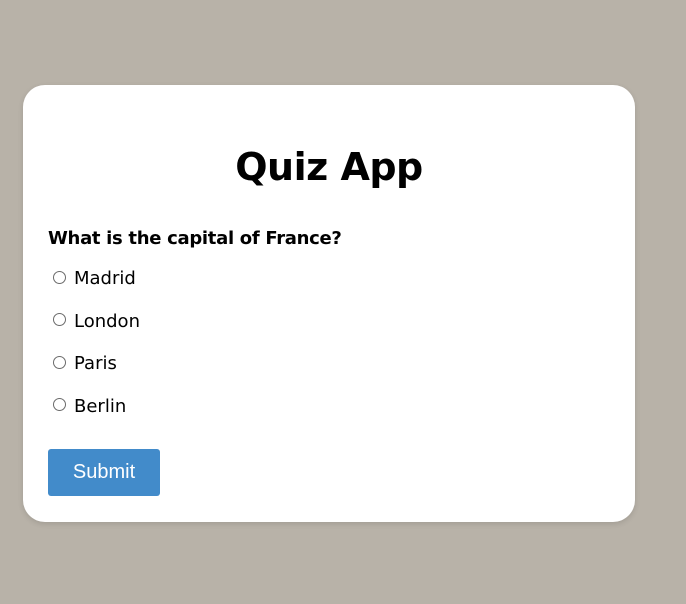  I want to click on option-label: Paris, so click(95, 364).